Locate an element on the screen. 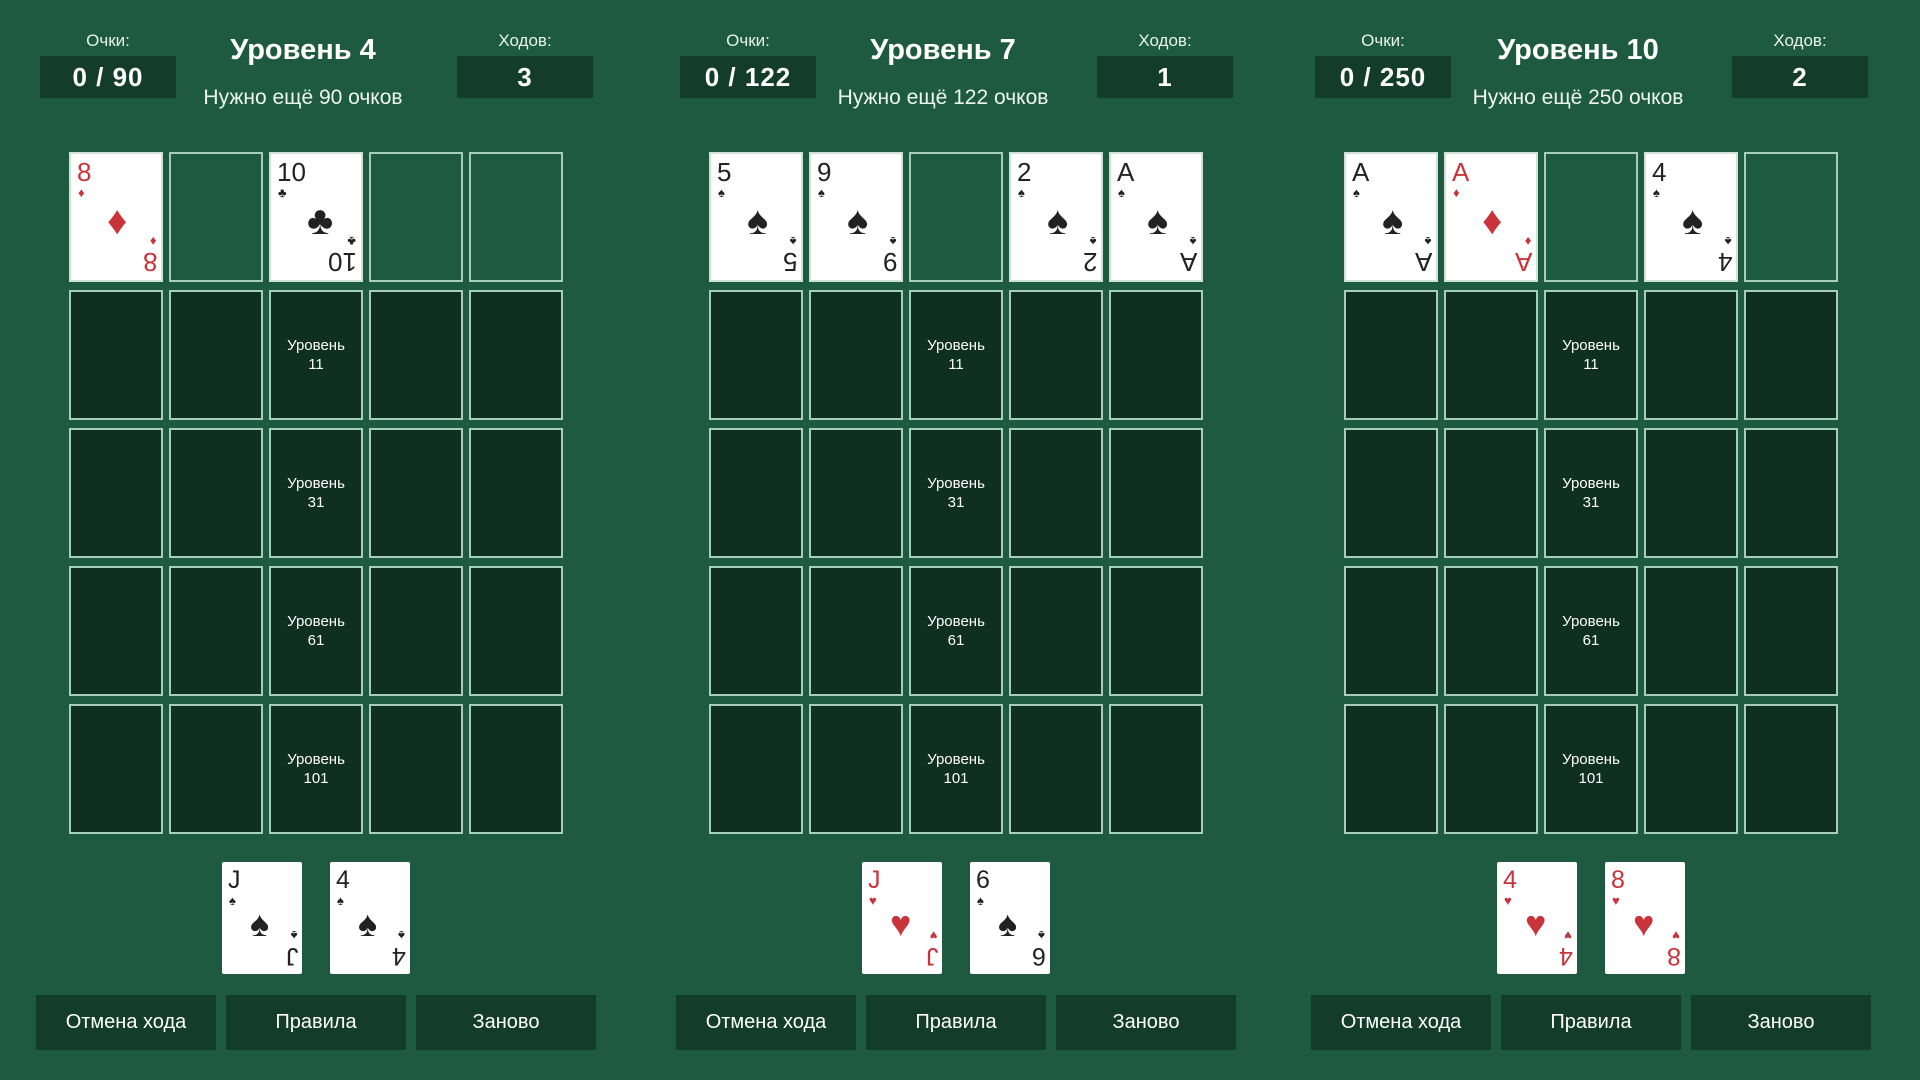  hand-card-2: 6 ♠ ♠ 6 ♠ is located at coordinates (1010, 918).